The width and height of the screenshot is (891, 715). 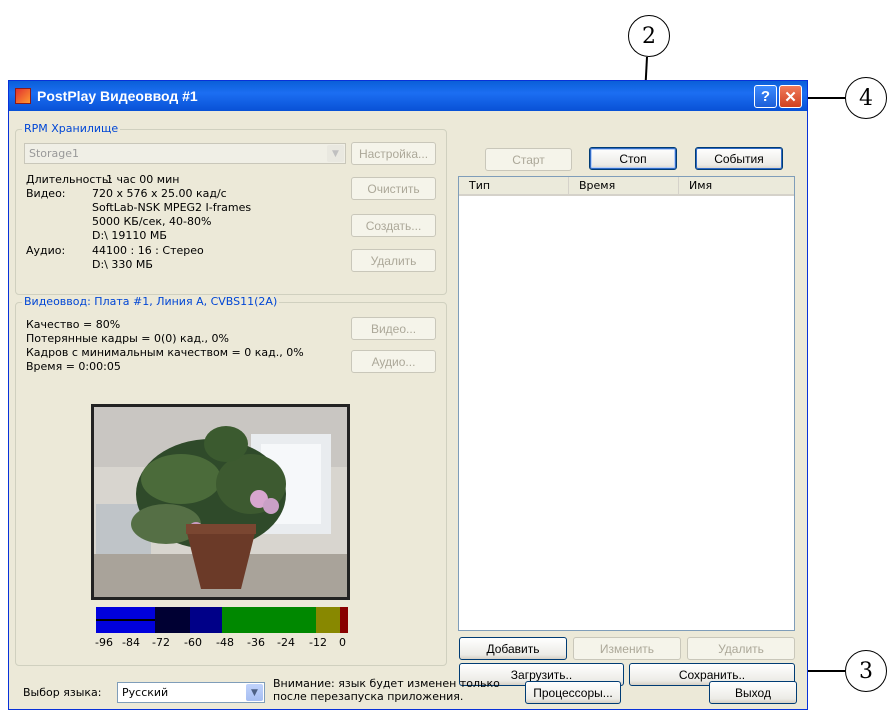 I want to click on start-button: Старт, so click(x=528, y=159).